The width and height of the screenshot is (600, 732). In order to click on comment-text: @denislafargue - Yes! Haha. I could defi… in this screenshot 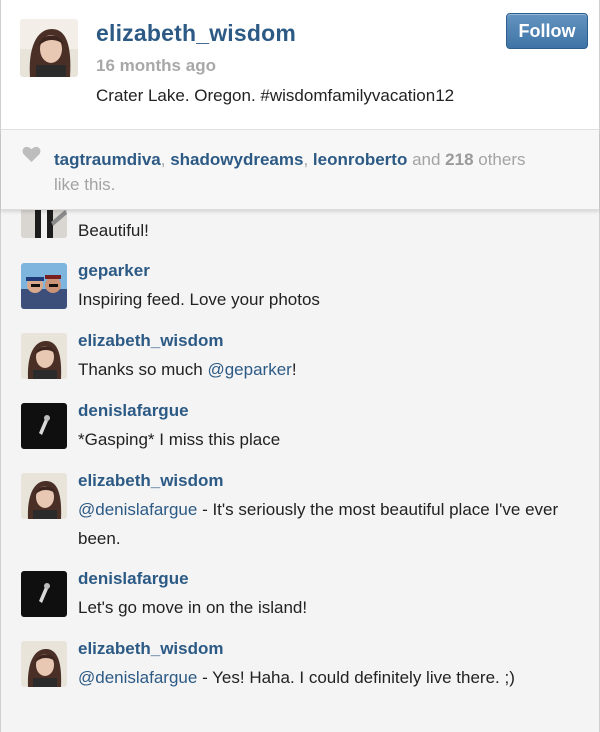, I will do `click(296, 677)`.